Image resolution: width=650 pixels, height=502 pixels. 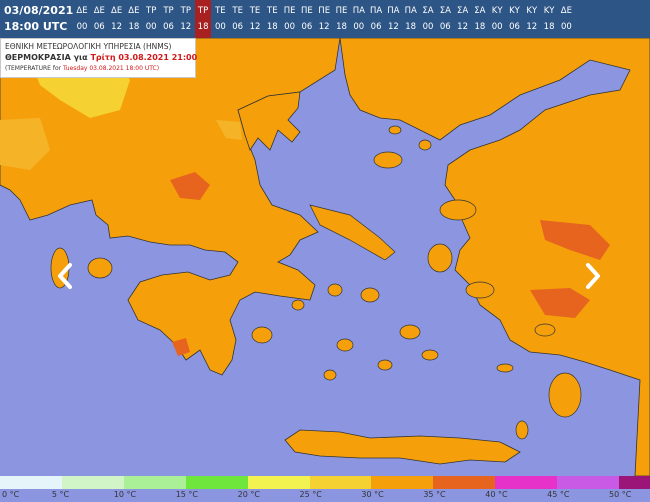 I want to click on timeline-step: ΣΑ 06, so click(x=445, y=19).